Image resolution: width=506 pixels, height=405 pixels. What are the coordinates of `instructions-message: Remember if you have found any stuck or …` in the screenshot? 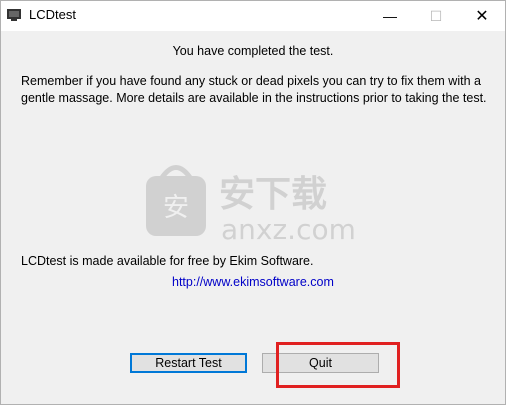 It's located at (254, 89).